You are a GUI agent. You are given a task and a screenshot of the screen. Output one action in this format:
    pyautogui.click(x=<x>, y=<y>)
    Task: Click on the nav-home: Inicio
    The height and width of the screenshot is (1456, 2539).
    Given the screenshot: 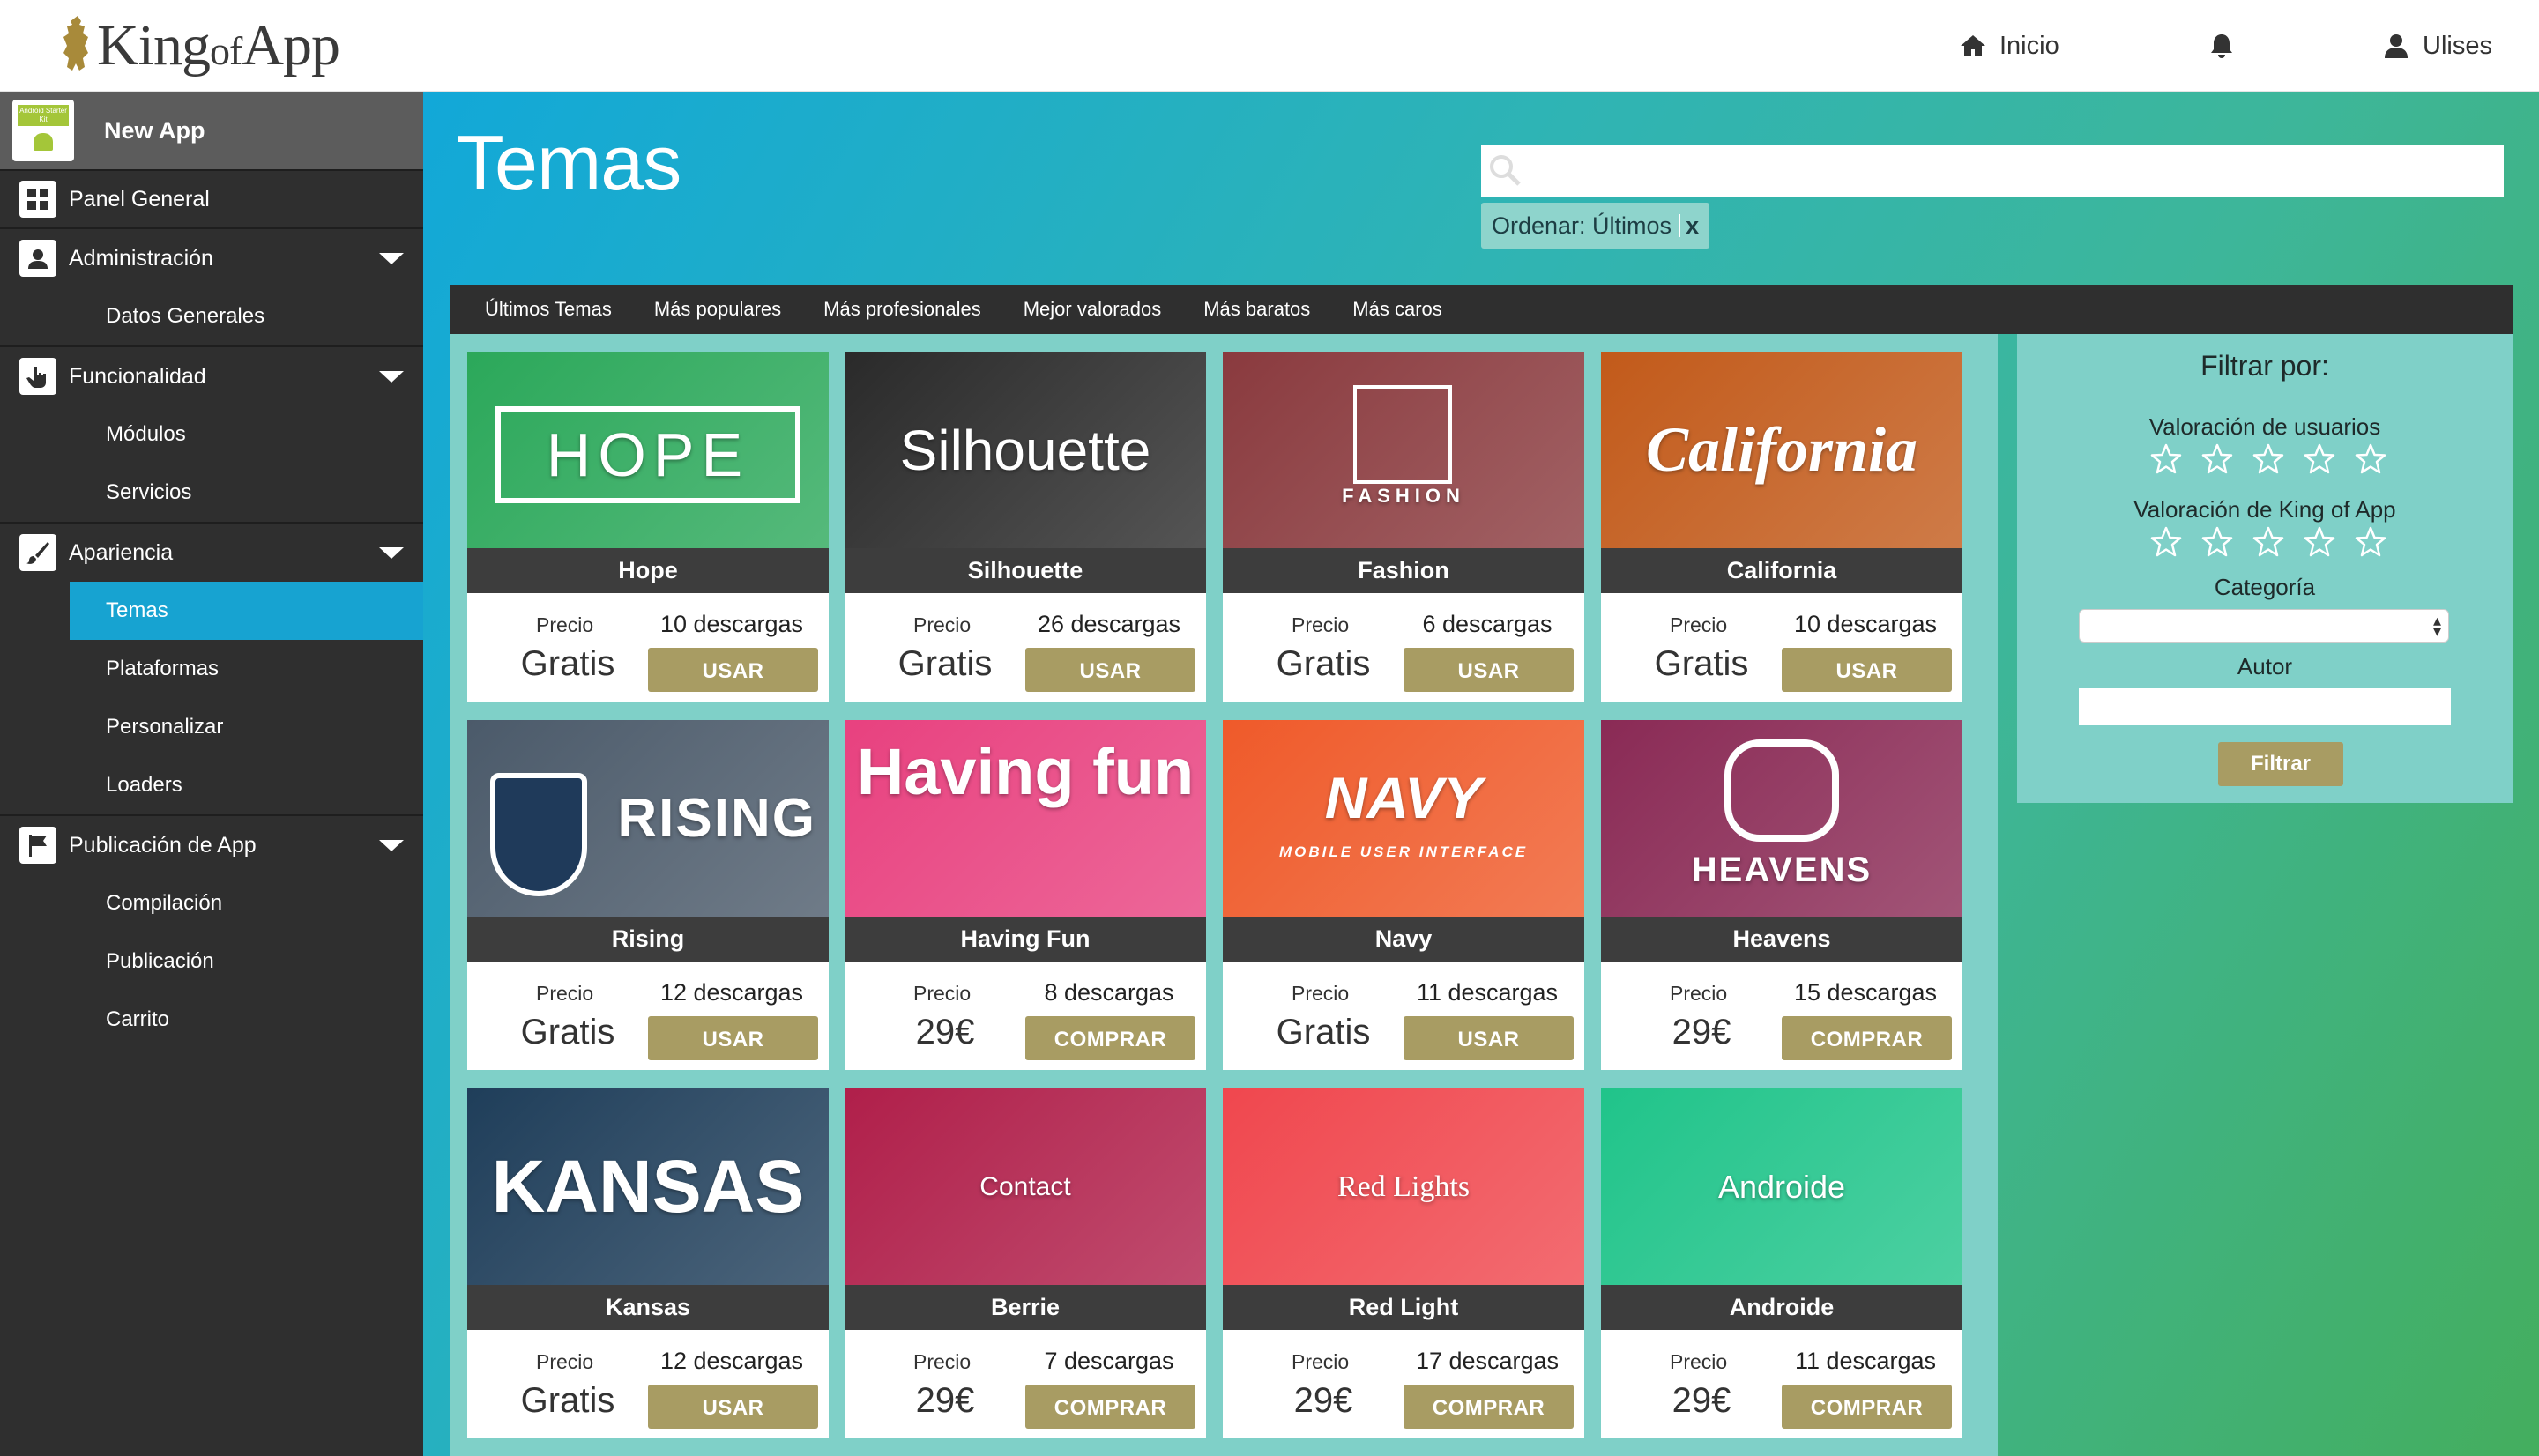 What is the action you would take?
    pyautogui.click(x=2009, y=45)
    